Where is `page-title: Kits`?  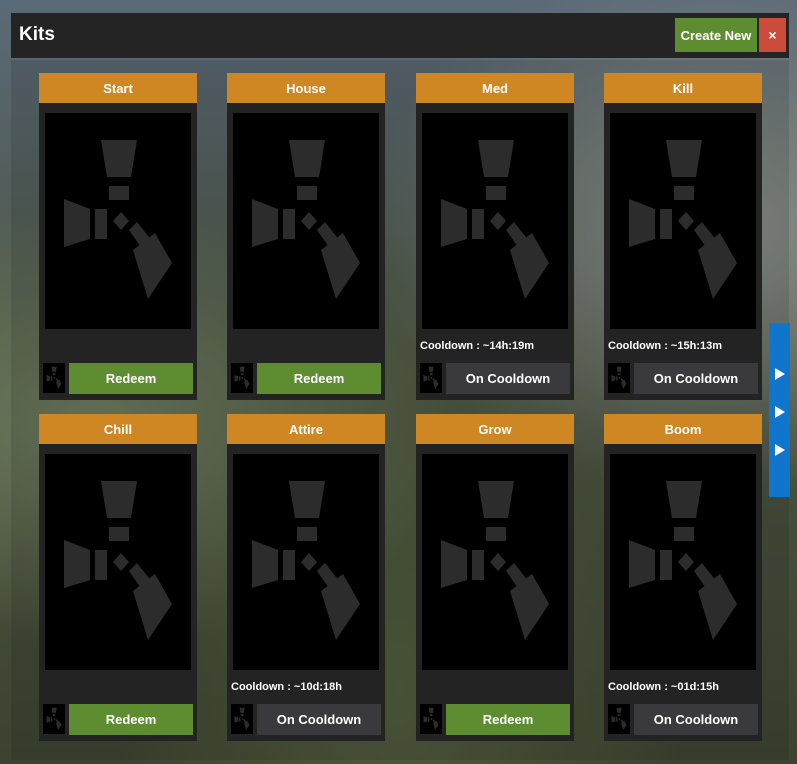 page-title: Kits is located at coordinates (37, 34).